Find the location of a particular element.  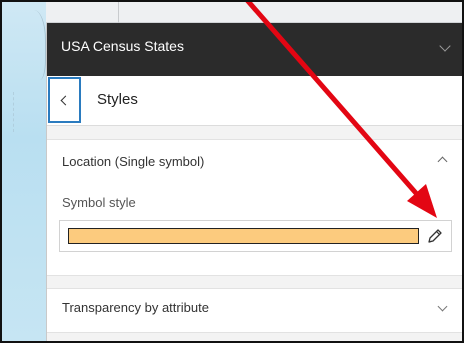

map-background is located at coordinates (24, 171).